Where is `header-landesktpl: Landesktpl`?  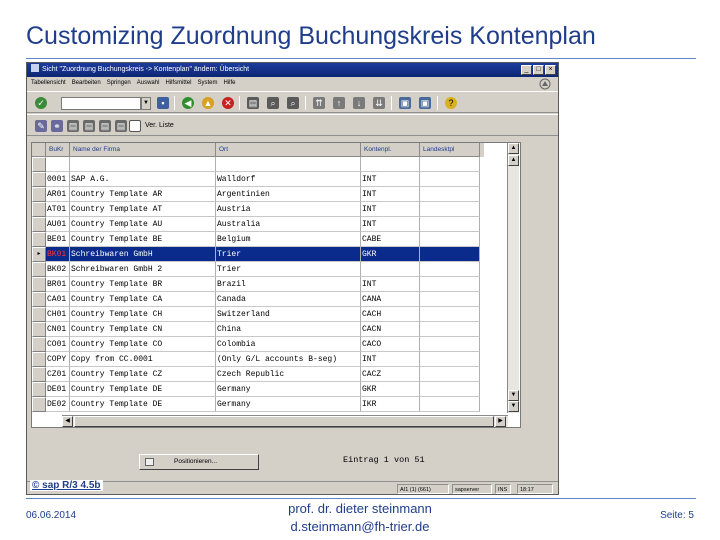 header-landesktpl: Landesktpl is located at coordinates (450, 150).